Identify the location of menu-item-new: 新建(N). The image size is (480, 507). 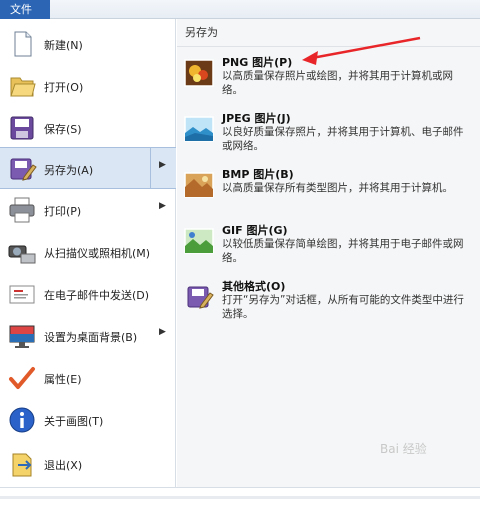
(88, 44).